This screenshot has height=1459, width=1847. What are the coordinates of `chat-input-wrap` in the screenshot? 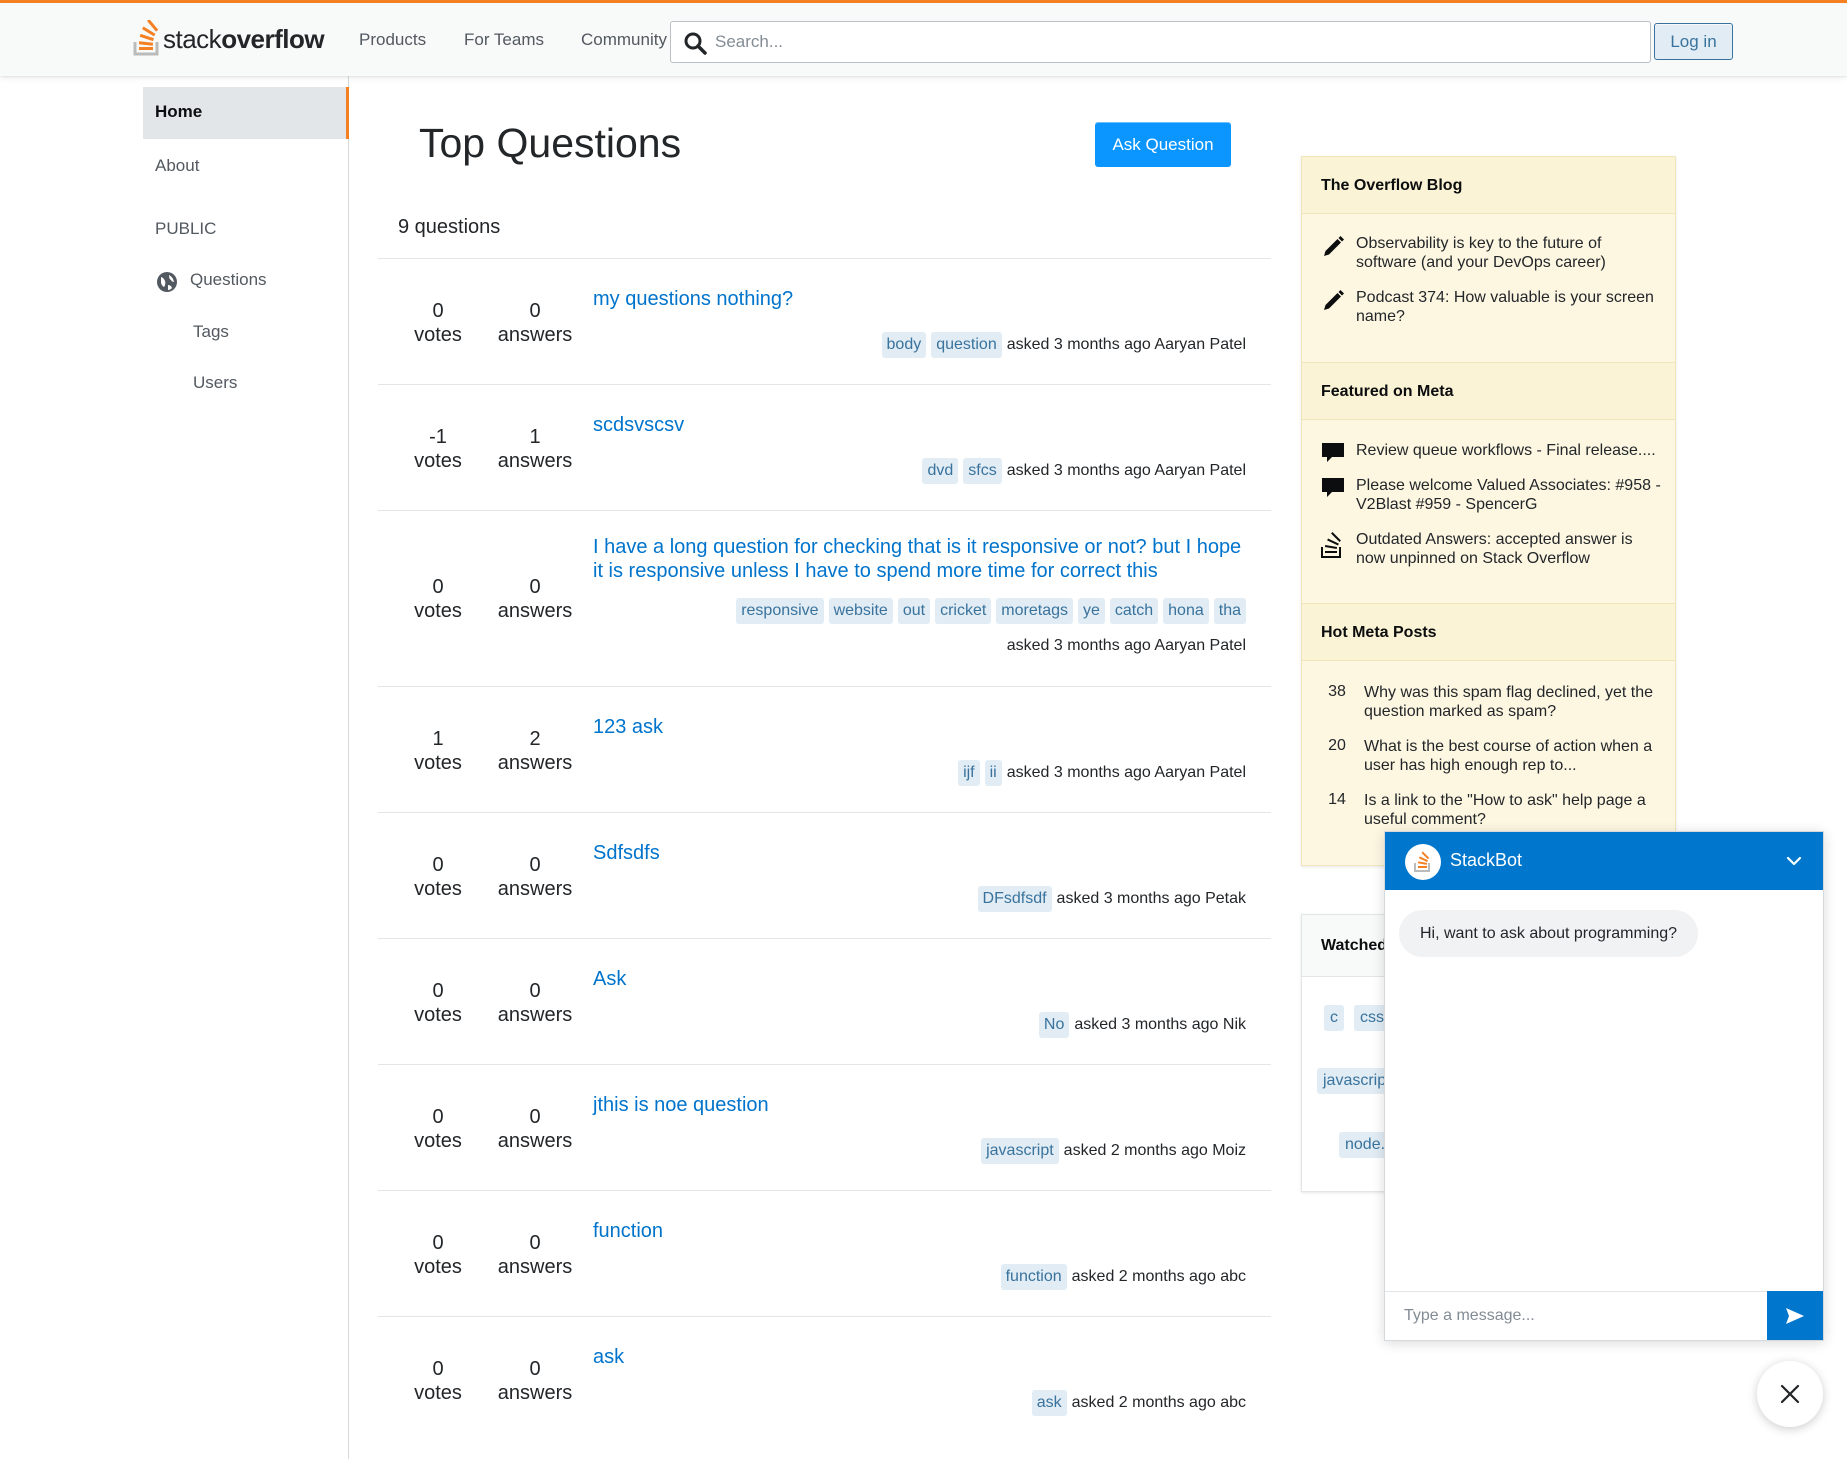 It's located at (1576, 1315).